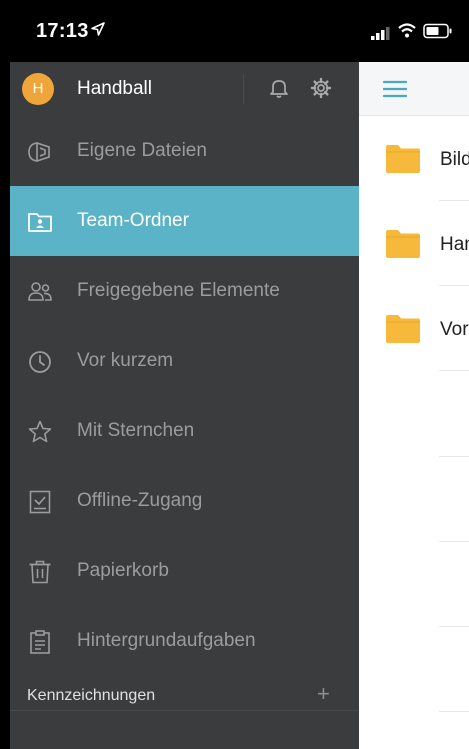  I want to click on sidebar-item-papierkorb: Papierkorb, so click(184, 571).